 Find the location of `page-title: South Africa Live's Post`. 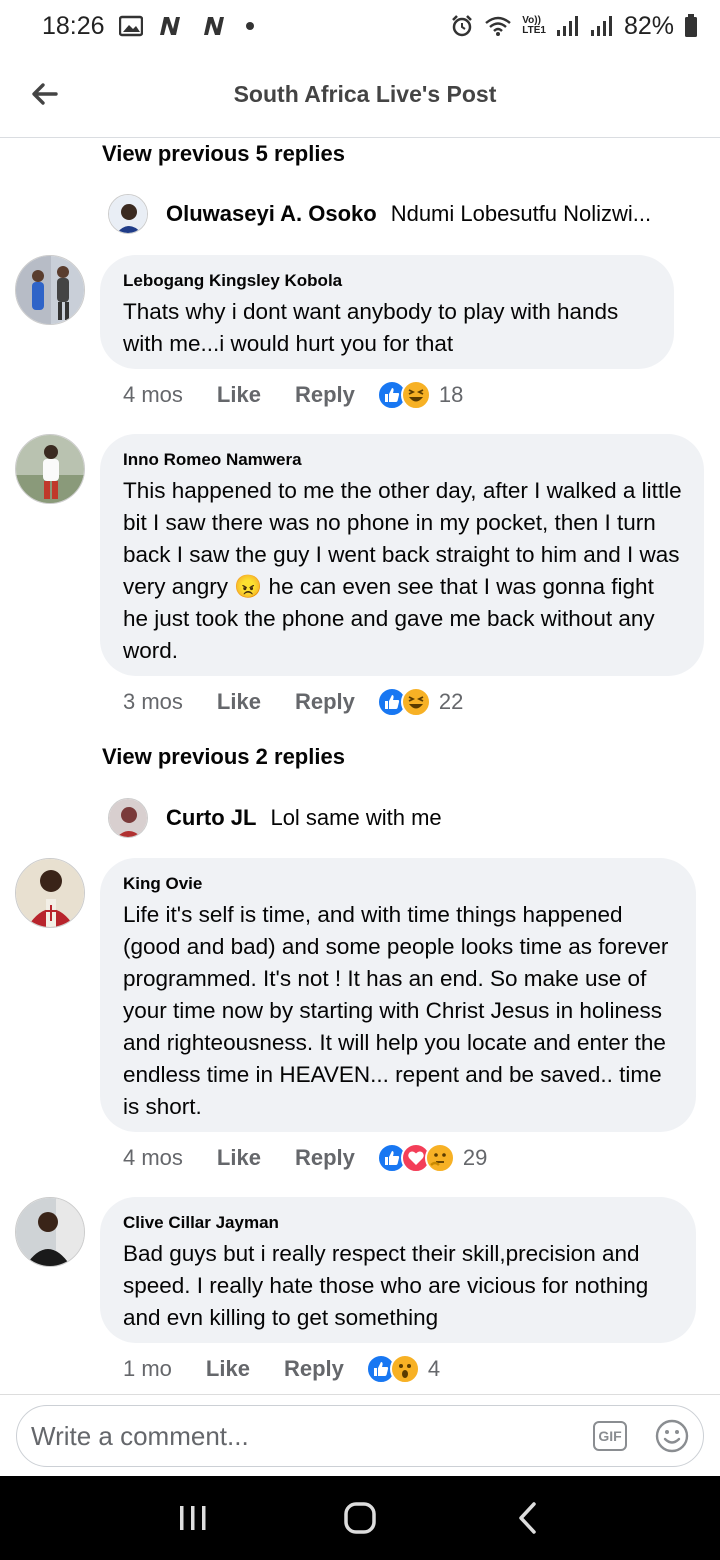

page-title: South Africa Live's Post is located at coordinates (365, 94).